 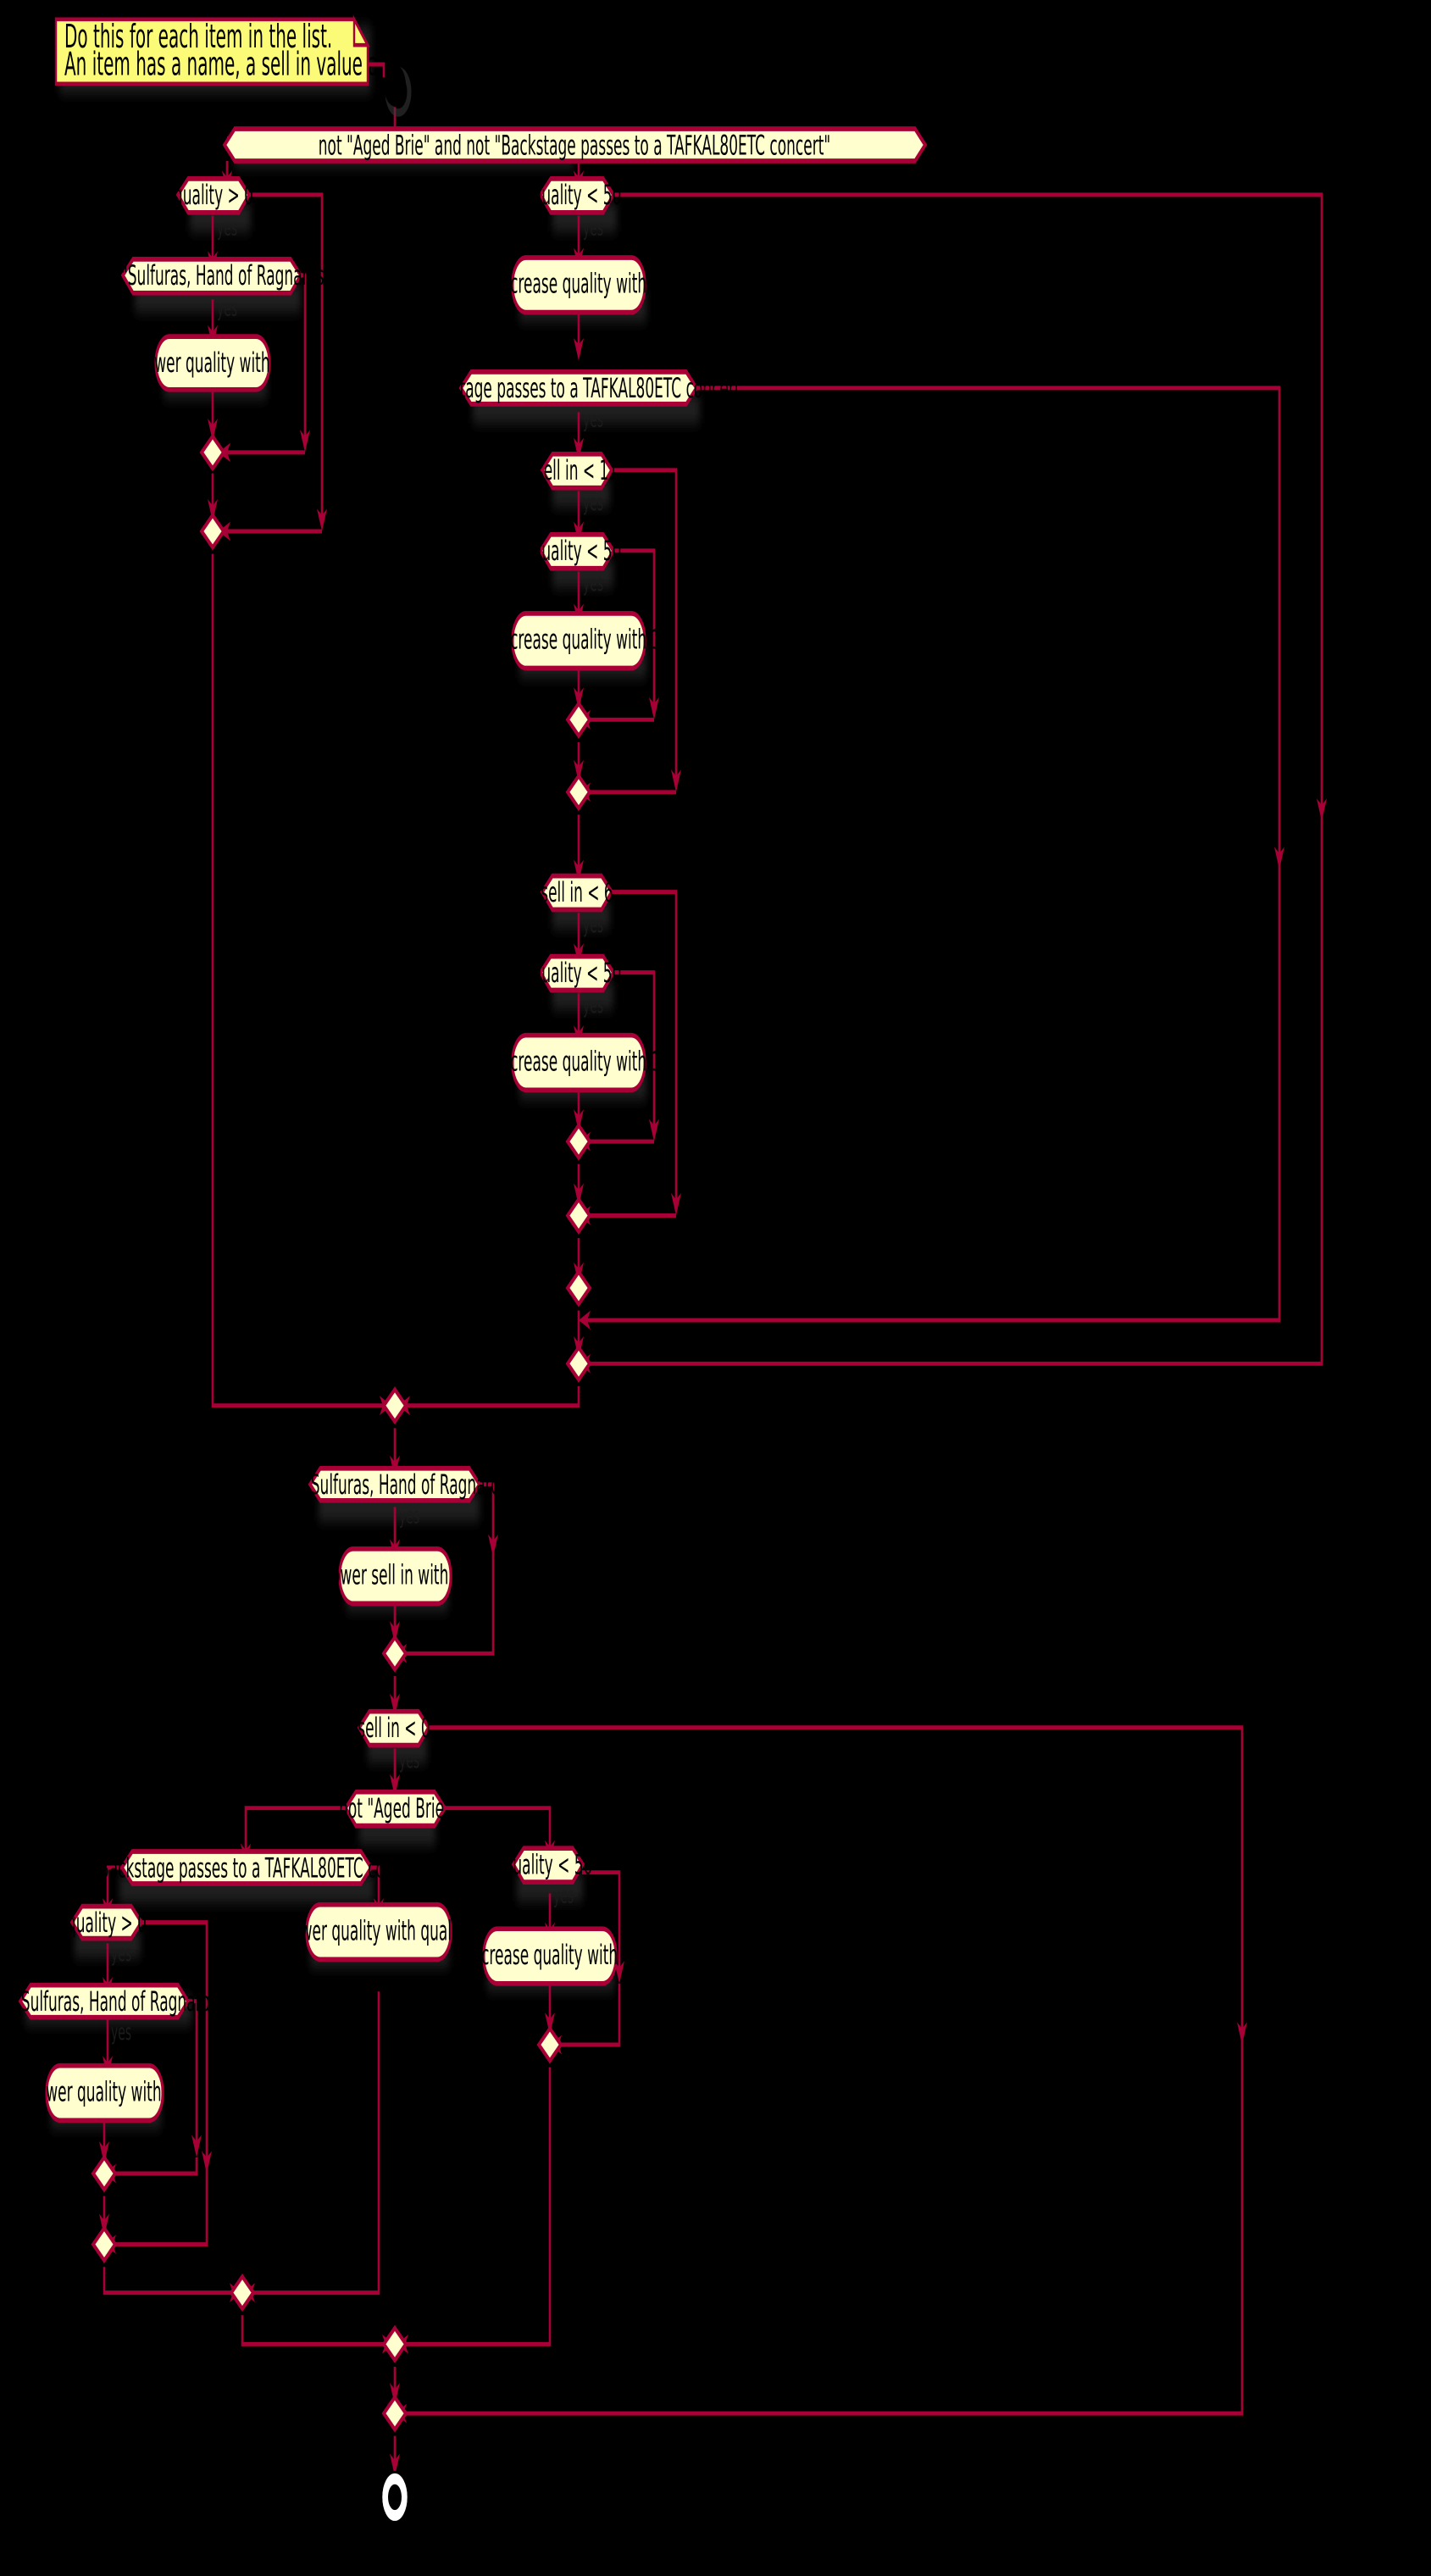 I want to click on decision-quality-lt-50-bottom: quality < 50, so click(x=548, y=1865).